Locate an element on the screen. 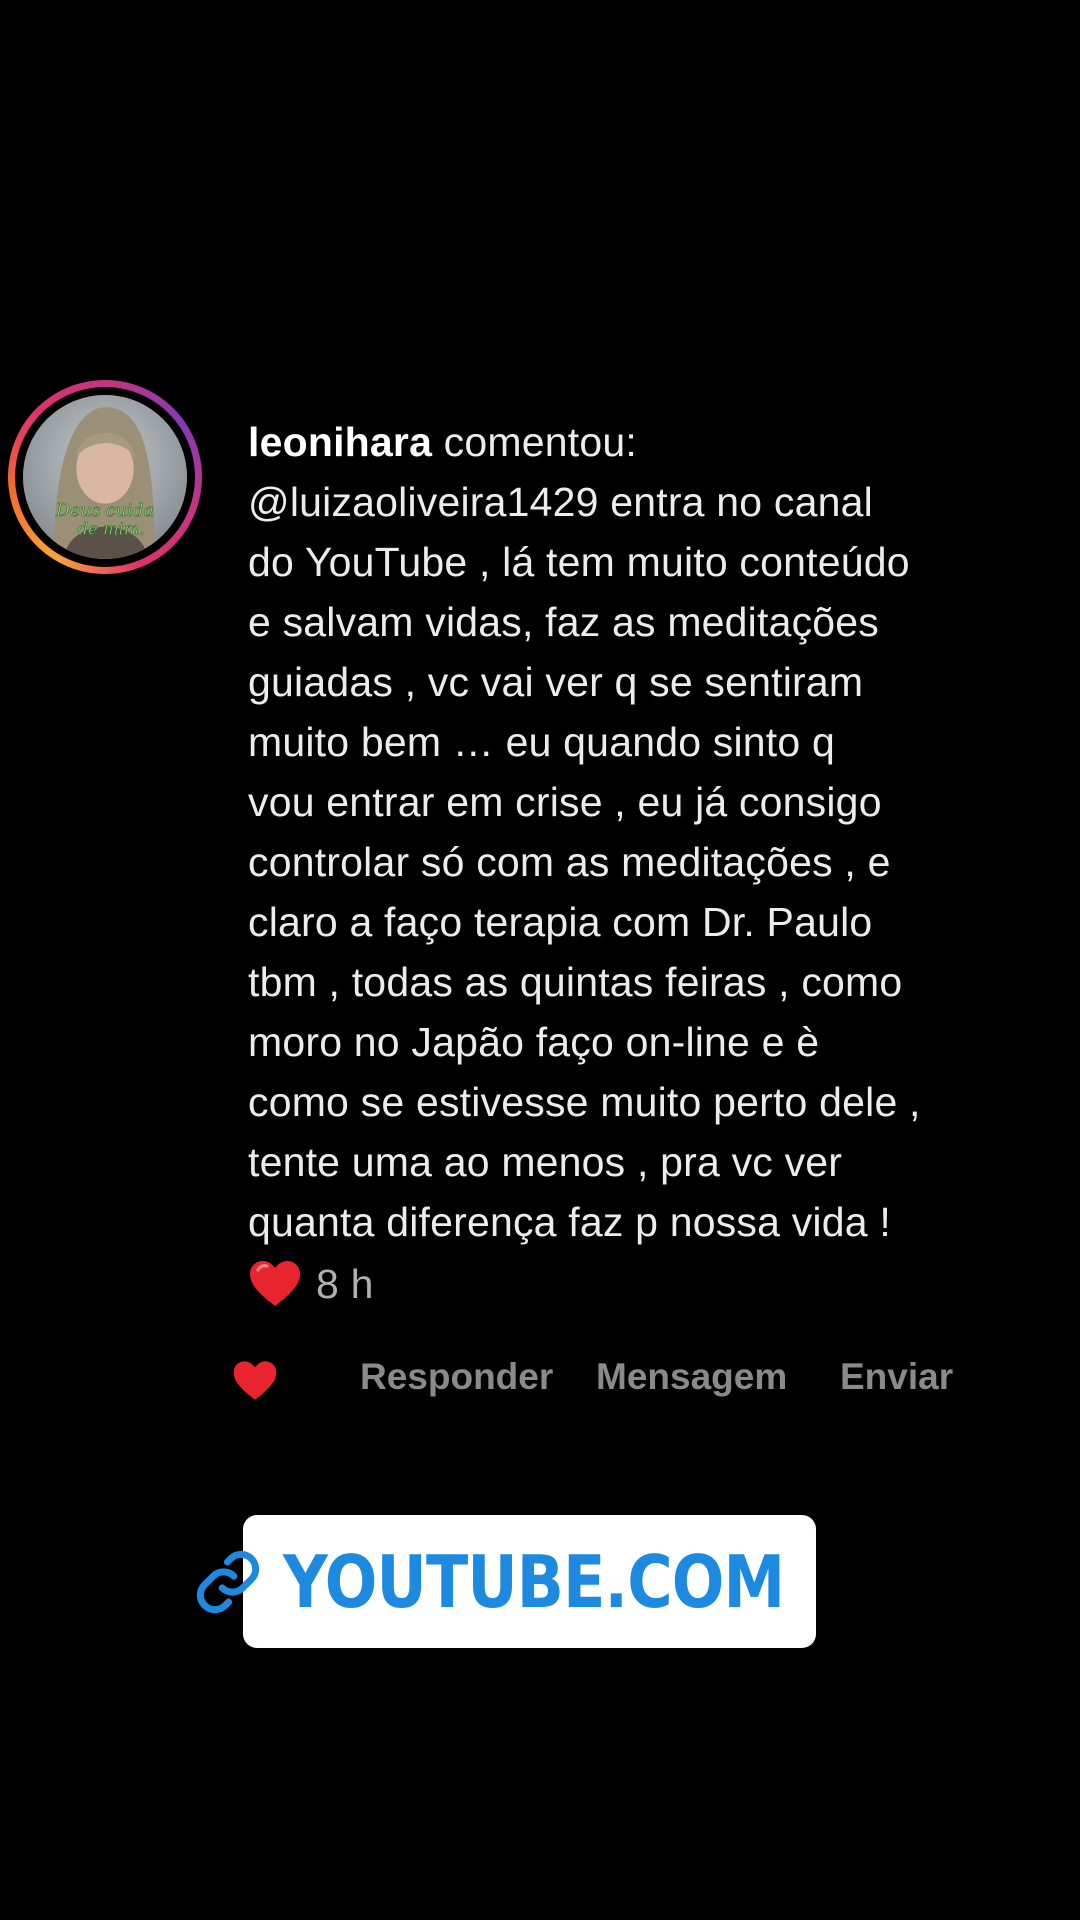  link-sticker: YOUTUBE.COM is located at coordinates (506, 1581).